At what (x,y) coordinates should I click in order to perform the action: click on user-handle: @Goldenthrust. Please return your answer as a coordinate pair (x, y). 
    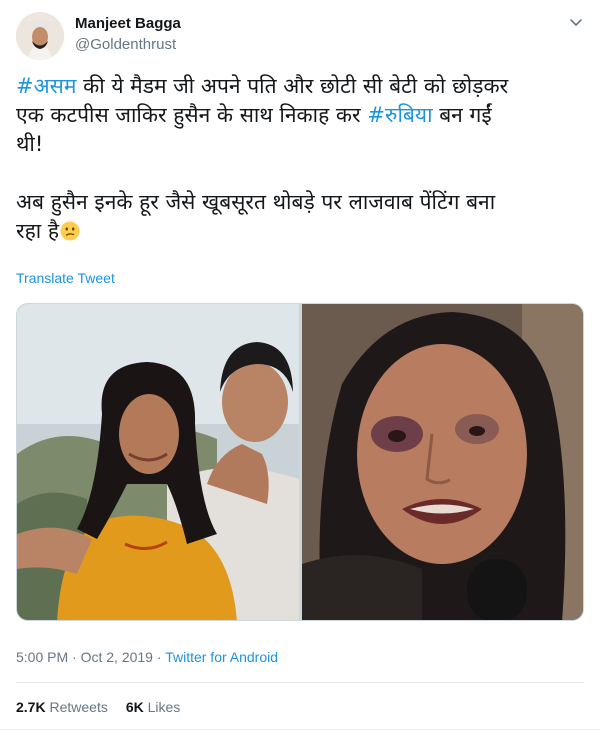
    Looking at the image, I should click on (125, 44).